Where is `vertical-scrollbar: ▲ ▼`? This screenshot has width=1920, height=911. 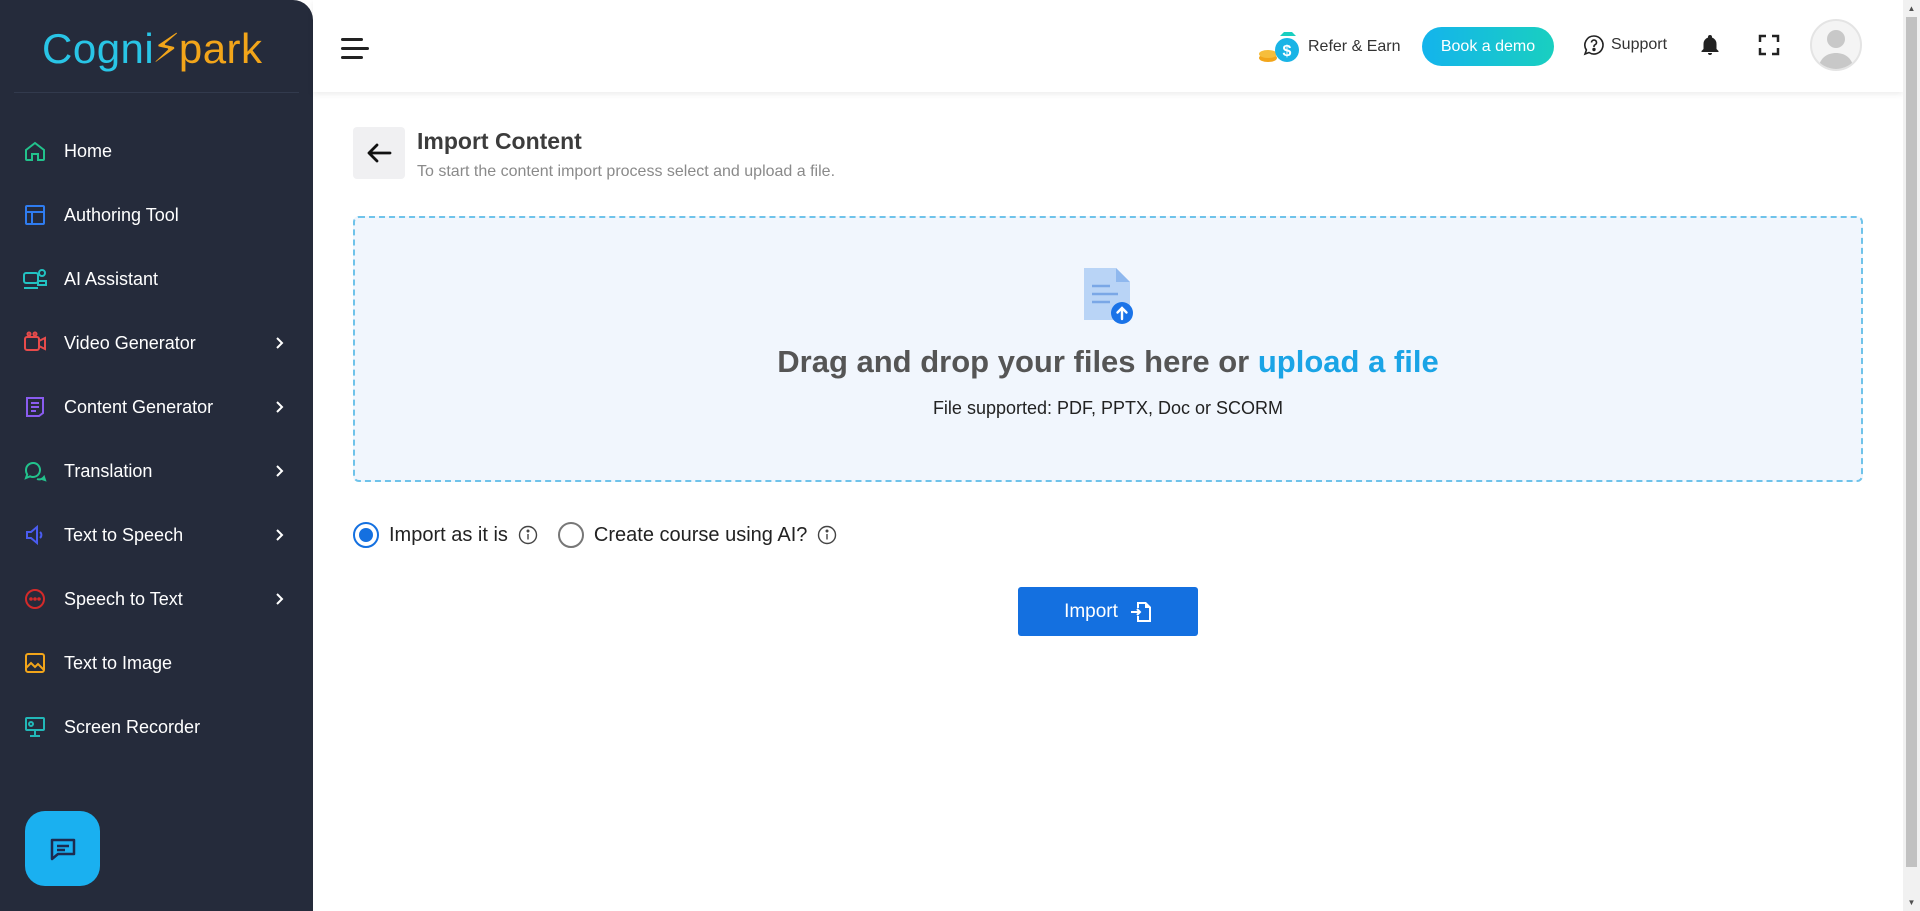 vertical-scrollbar: ▲ ▼ is located at coordinates (1911, 455).